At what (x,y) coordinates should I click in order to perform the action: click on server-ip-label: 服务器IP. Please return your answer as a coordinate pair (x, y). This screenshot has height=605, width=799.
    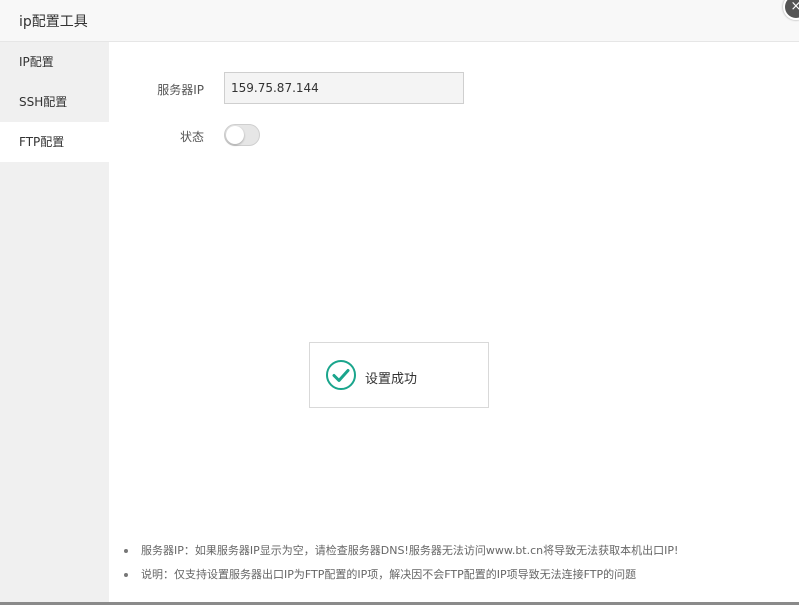
    Looking at the image, I should click on (180, 90).